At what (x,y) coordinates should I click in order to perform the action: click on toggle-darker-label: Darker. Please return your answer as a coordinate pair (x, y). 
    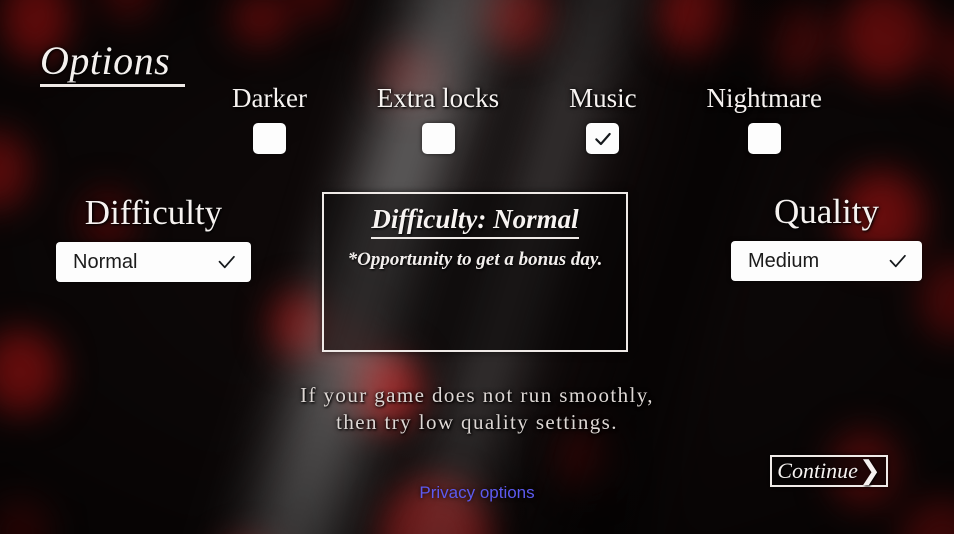
    Looking at the image, I should click on (269, 98).